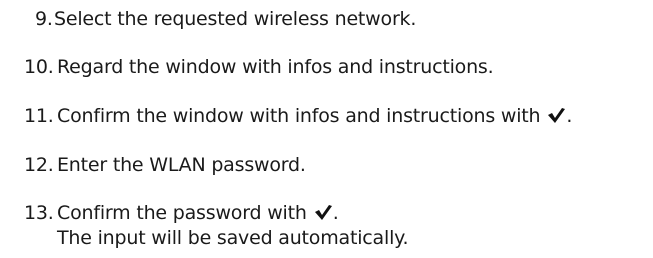  Describe the element at coordinates (181, 165) in the screenshot. I see `step-text: Enter the WLAN password.` at that location.